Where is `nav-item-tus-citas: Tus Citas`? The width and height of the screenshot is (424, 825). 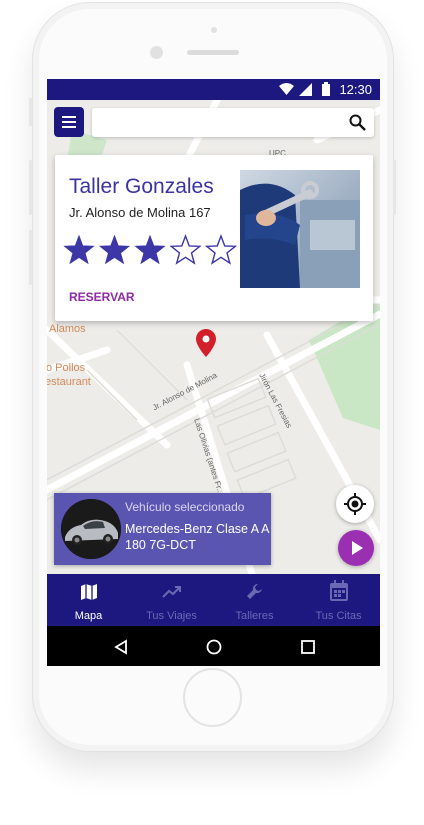 nav-item-tus-citas: Tus Citas is located at coordinates (338, 600).